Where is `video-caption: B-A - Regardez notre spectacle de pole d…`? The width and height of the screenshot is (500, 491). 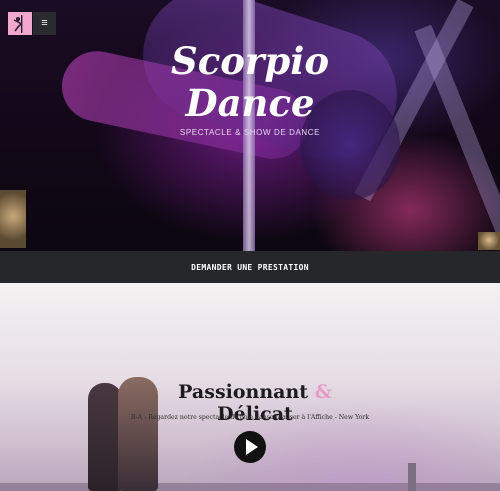 video-caption: B-A - Regardez notre spectacle de pole d… is located at coordinates (250, 417).